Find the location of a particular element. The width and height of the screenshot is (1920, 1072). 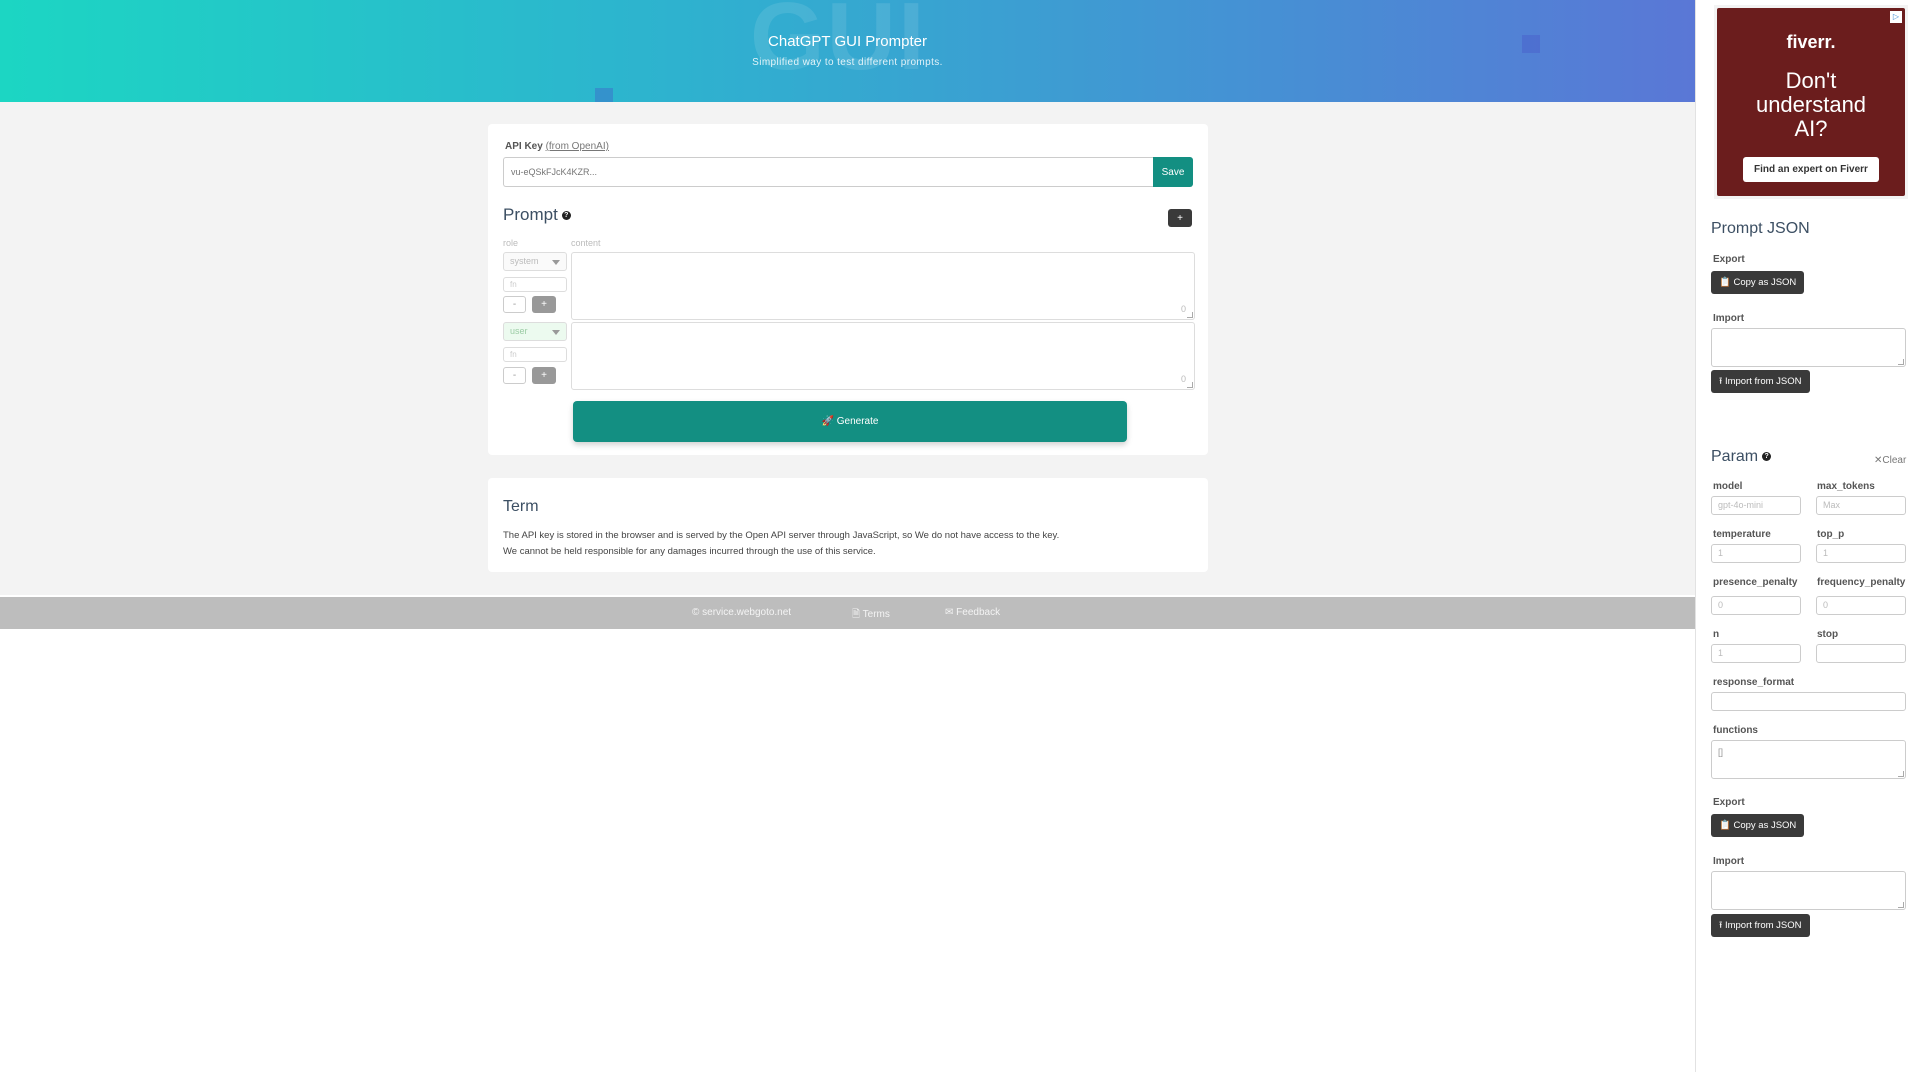

functions-label: functions is located at coordinates (1735, 730).